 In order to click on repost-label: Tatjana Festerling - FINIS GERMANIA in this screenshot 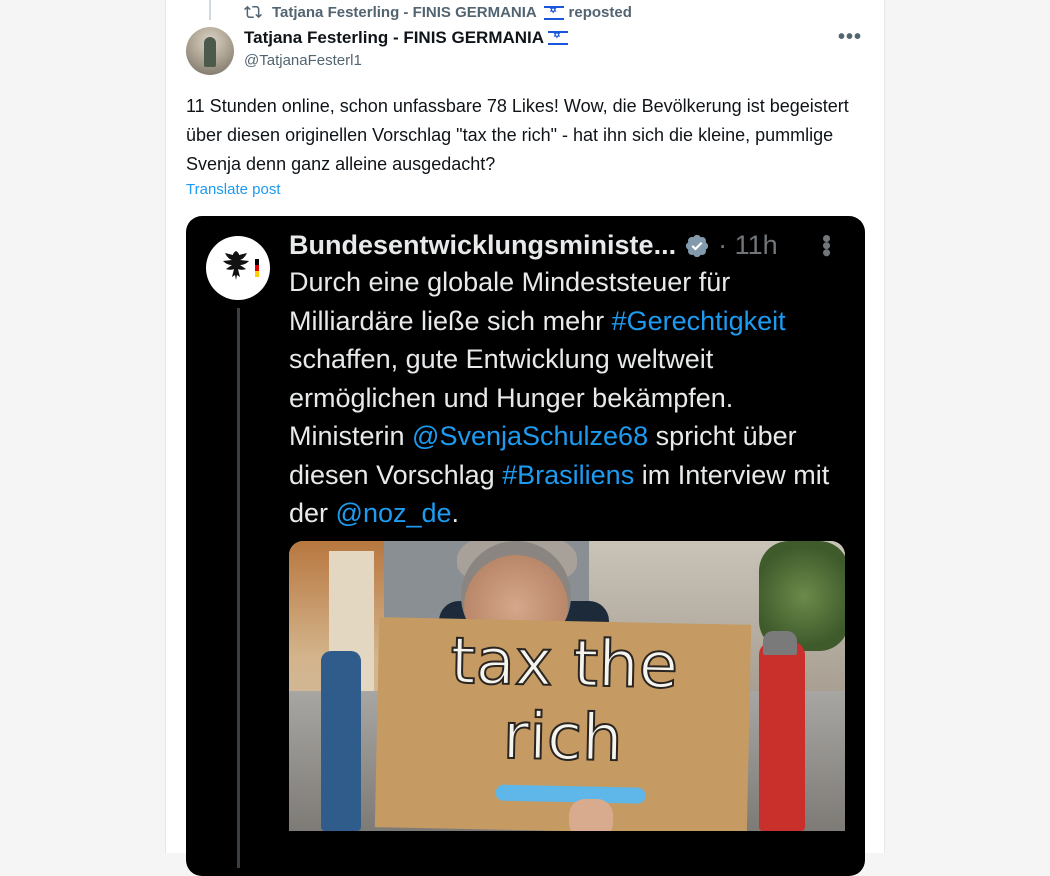, I will do `click(404, 12)`.